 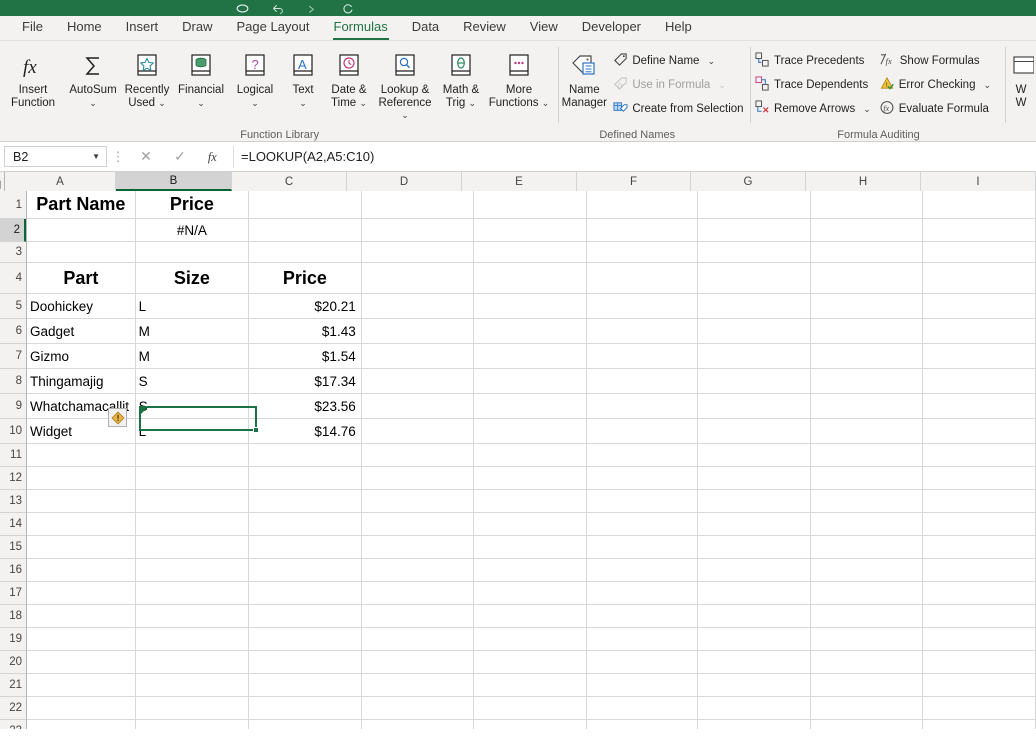 What do you see at coordinates (754, 547) in the screenshot?
I see `cell-G15` at bounding box center [754, 547].